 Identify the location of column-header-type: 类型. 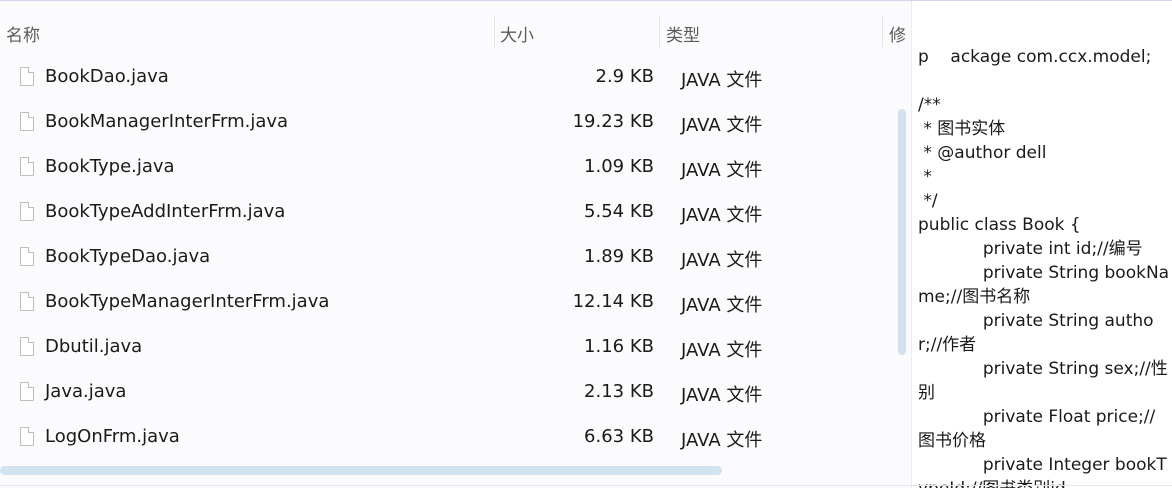
(683, 33).